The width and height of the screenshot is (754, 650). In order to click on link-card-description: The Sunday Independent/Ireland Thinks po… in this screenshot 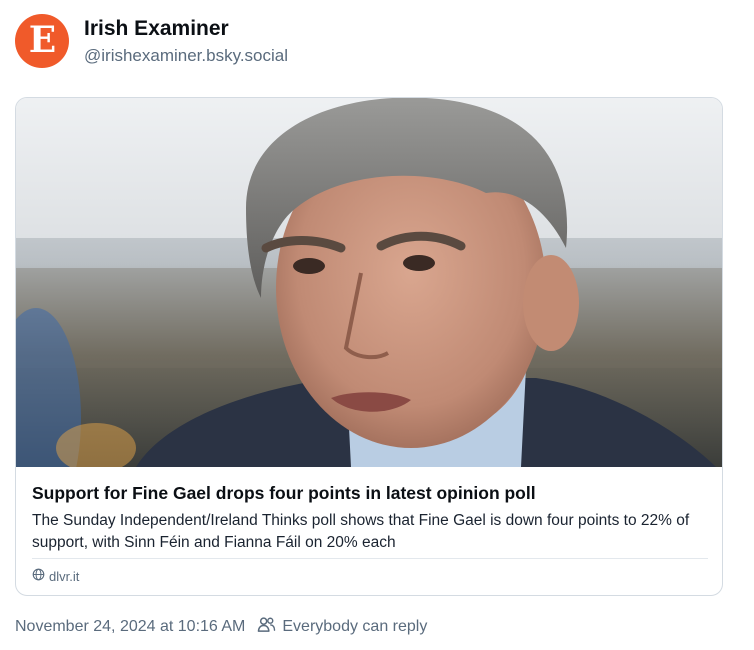, I will do `click(361, 531)`.